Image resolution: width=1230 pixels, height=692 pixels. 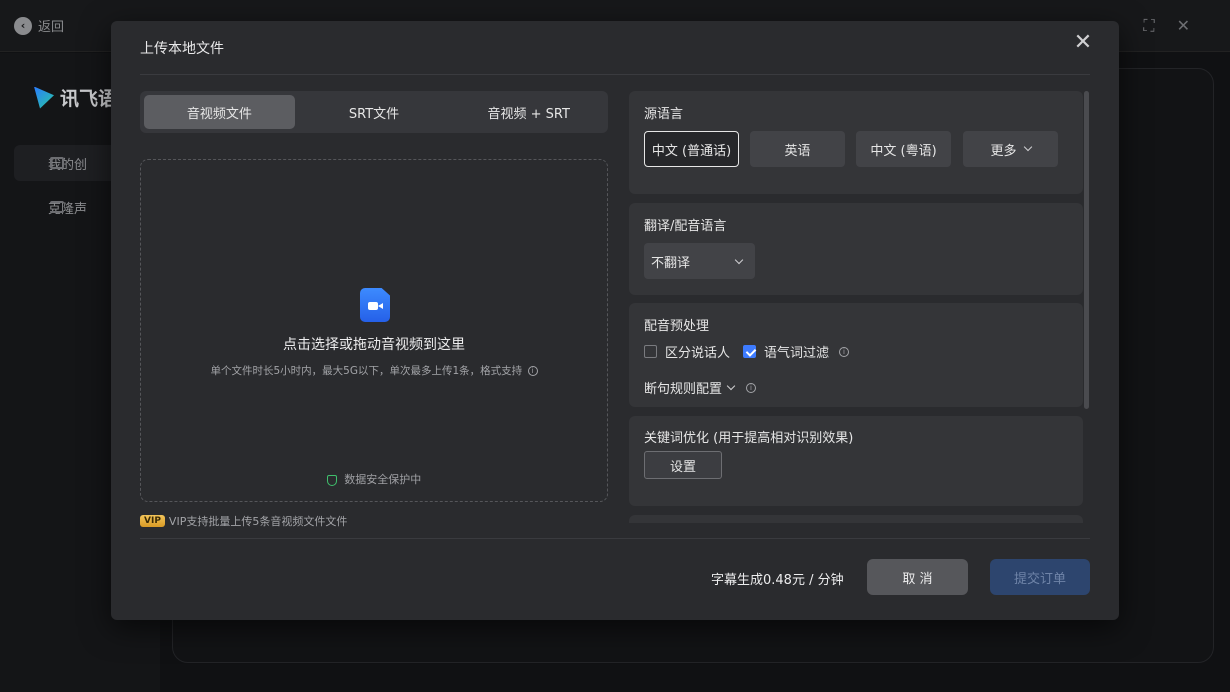 I want to click on vip-badge: VIP, so click(x=152, y=521).